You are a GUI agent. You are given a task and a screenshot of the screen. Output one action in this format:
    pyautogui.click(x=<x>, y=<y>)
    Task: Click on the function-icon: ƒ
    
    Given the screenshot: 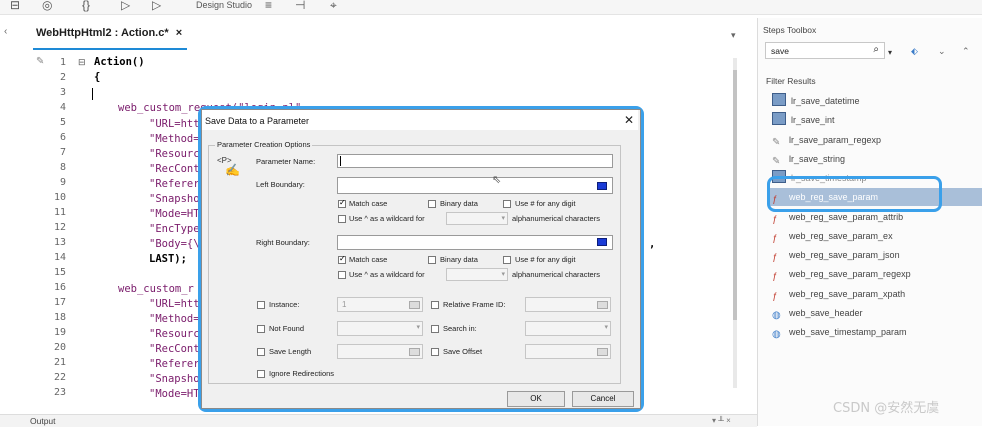 What is the action you would take?
    pyautogui.click(x=775, y=219)
    